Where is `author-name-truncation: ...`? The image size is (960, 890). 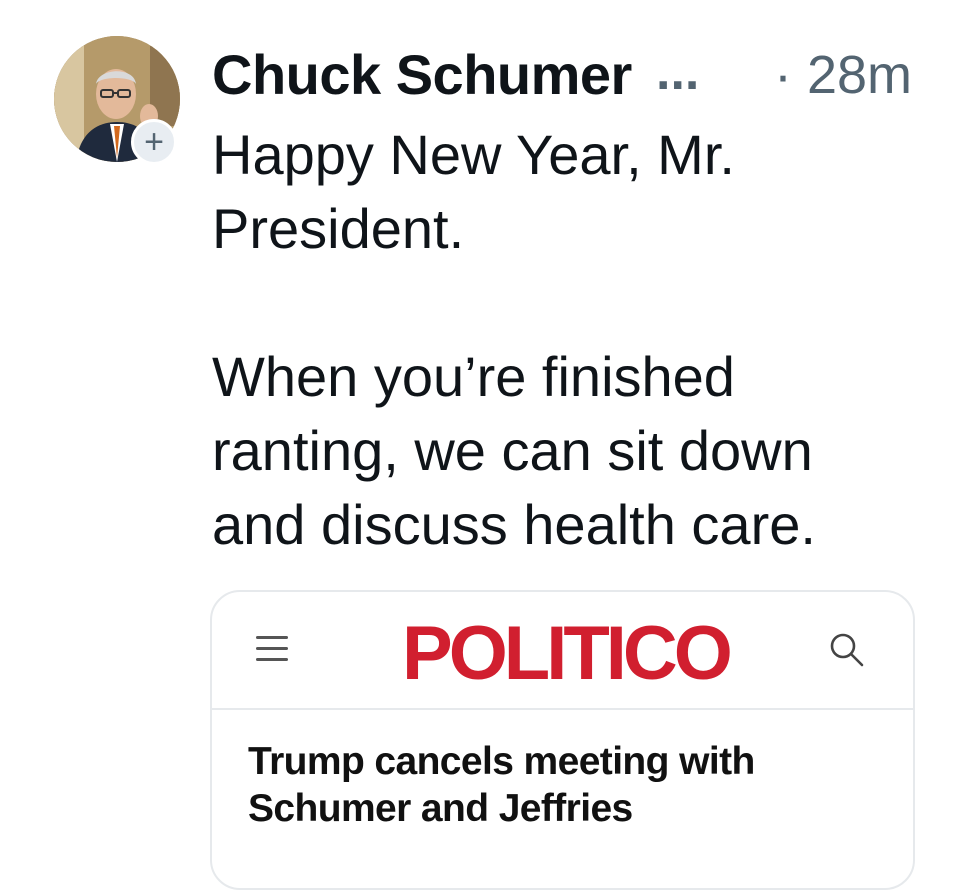
author-name-truncation: ... is located at coordinates (678, 72).